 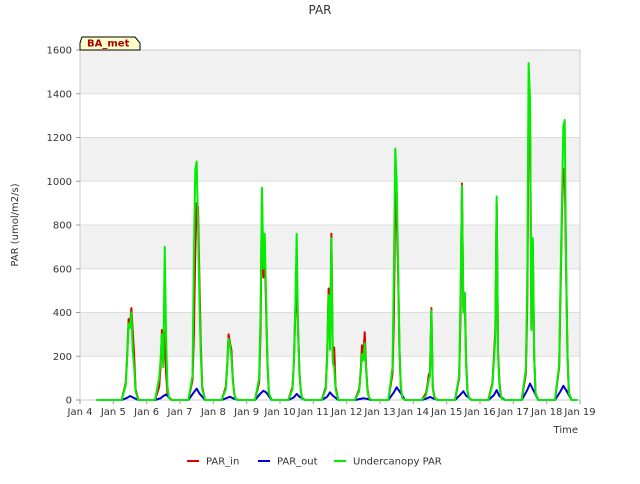 I want to click on legend: PAR_in PAR_out Undercanopy PAR, so click(x=314, y=462).